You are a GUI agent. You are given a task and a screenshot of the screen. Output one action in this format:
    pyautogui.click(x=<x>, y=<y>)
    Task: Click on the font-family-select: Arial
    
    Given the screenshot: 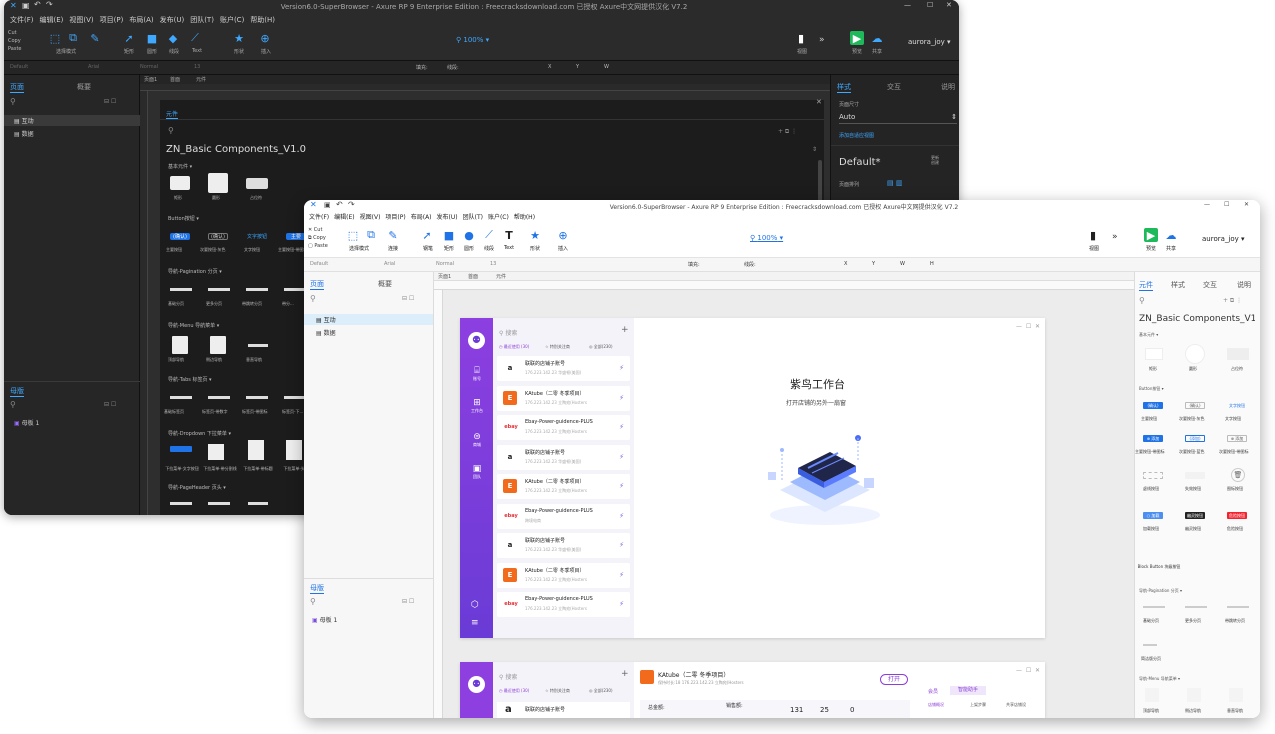 What is the action you would take?
    pyautogui.click(x=93, y=67)
    